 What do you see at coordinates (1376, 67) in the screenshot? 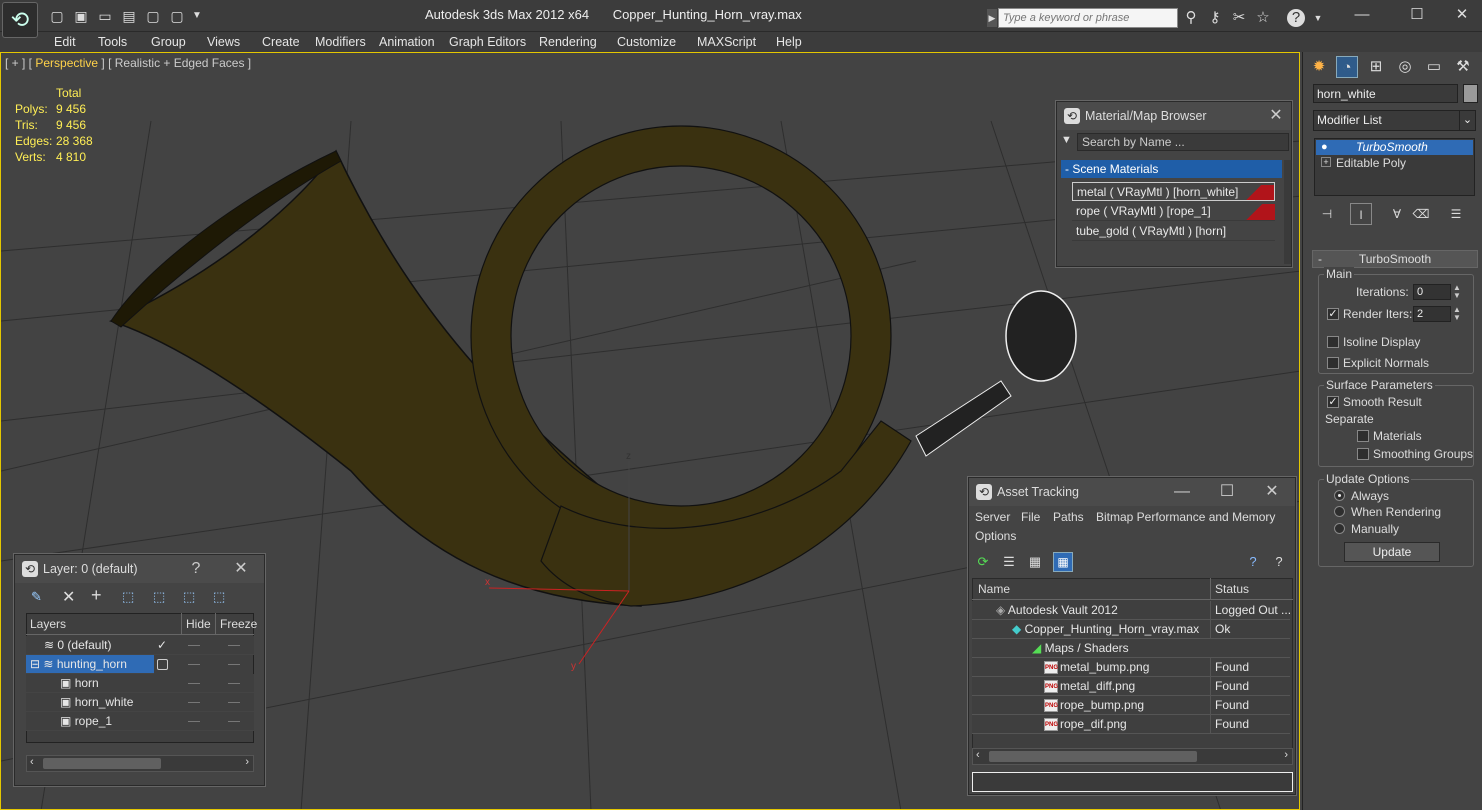
I see `hierarchy-tab-icon: ⊞` at bounding box center [1376, 67].